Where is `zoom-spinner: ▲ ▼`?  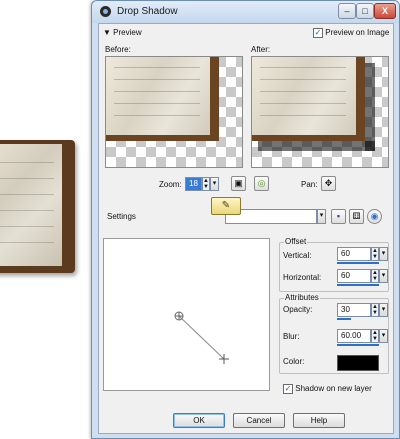
zoom-spinner: ▲ ▼ is located at coordinates (206, 184).